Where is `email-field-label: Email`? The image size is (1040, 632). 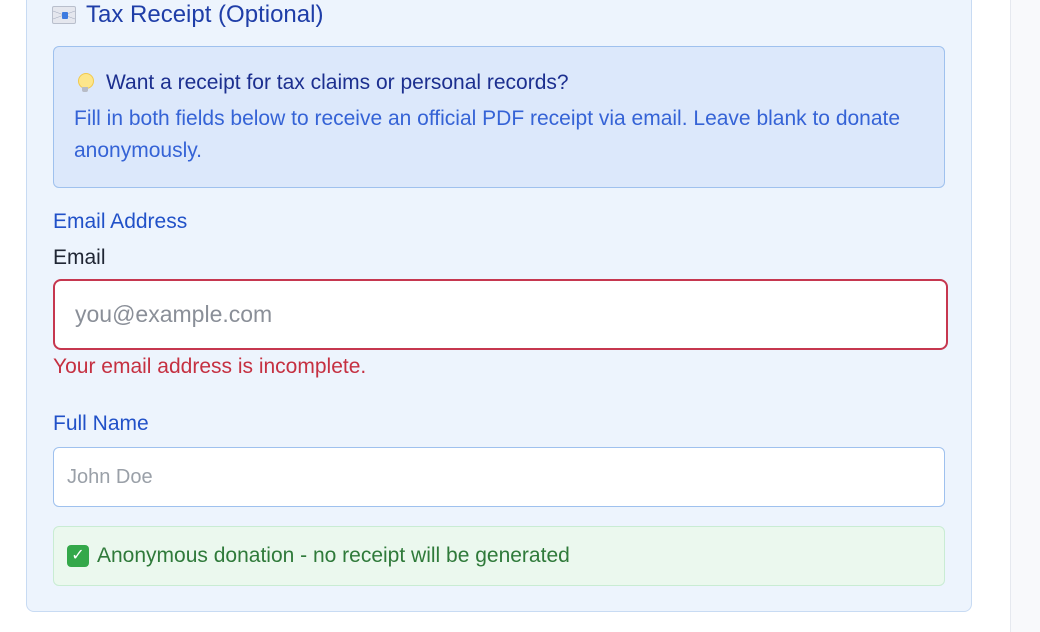
email-field-label: Email is located at coordinates (79, 257).